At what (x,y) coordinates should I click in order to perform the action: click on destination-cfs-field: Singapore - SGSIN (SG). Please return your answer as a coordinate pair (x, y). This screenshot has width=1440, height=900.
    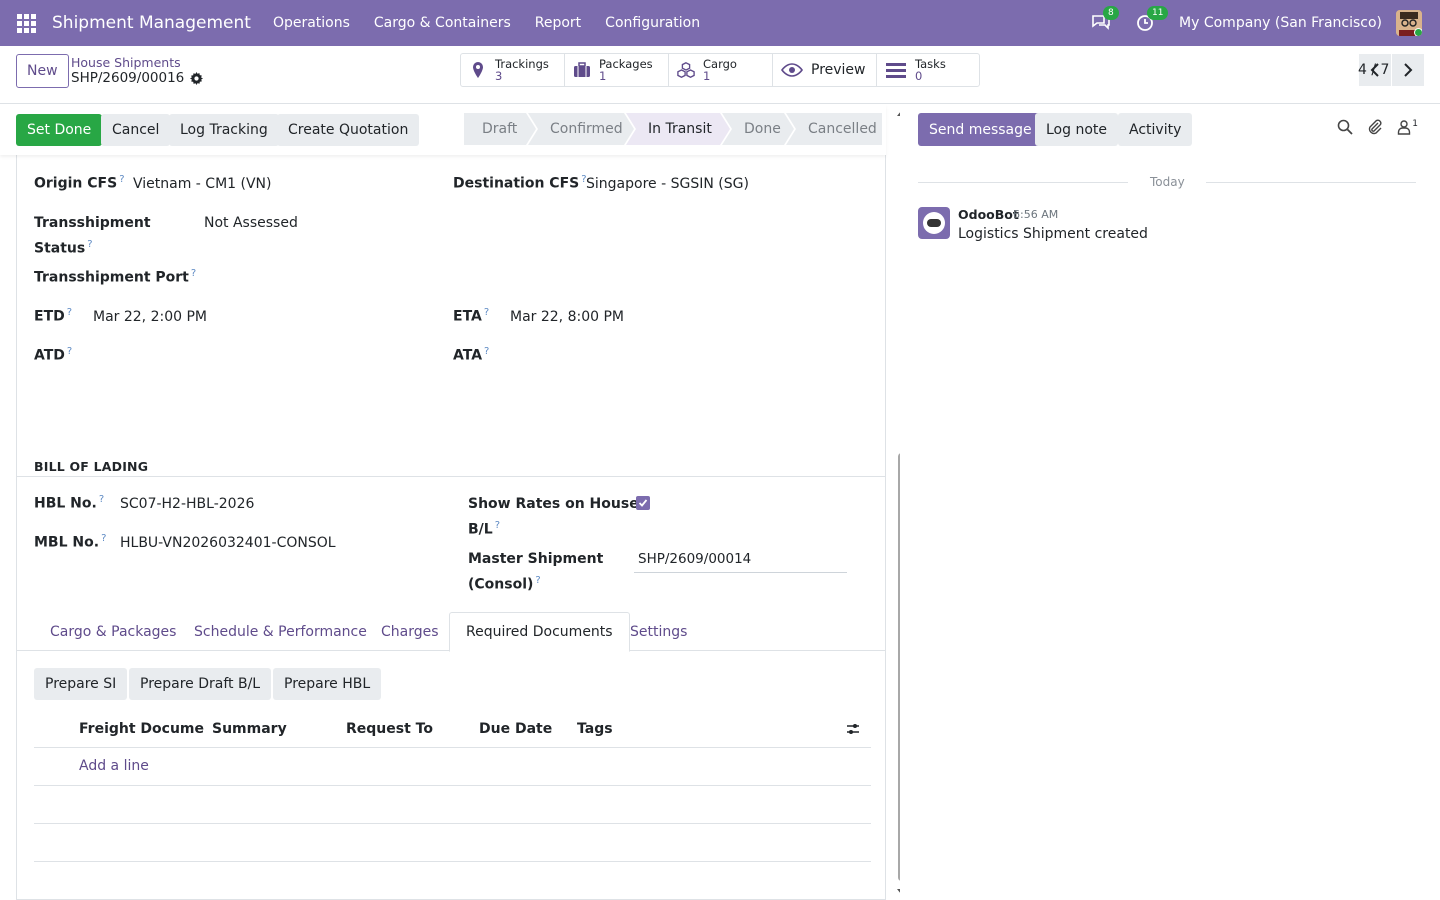
    Looking at the image, I should click on (667, 184).